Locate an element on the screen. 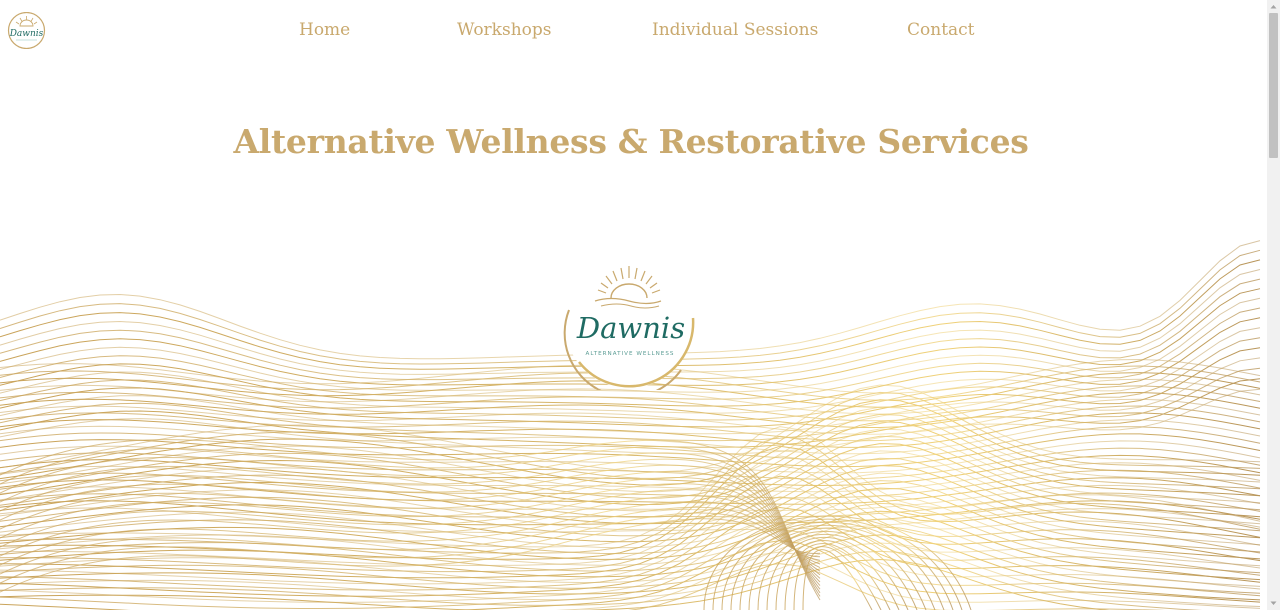 This screenshot has height=610, width=1280. nav-item-individual-sessions: Individual Sessions is located at coordinates (735, 30).